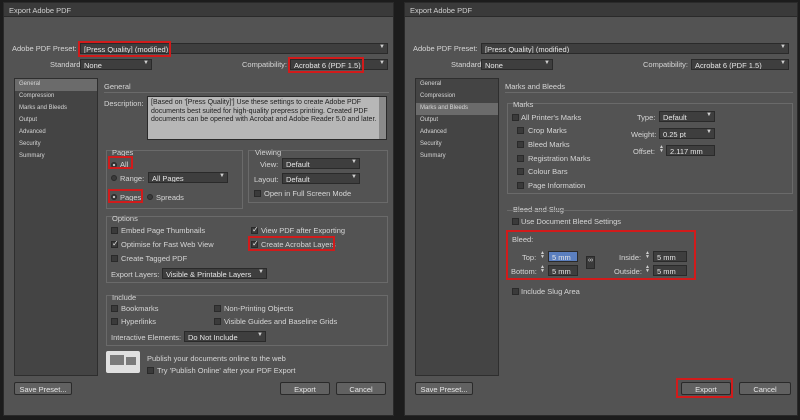 This screenshot has width=800, height=420. Describe the element at coordinates (114, 321) in the screenshot. I see `hyperlinks-checkbox` at that location.